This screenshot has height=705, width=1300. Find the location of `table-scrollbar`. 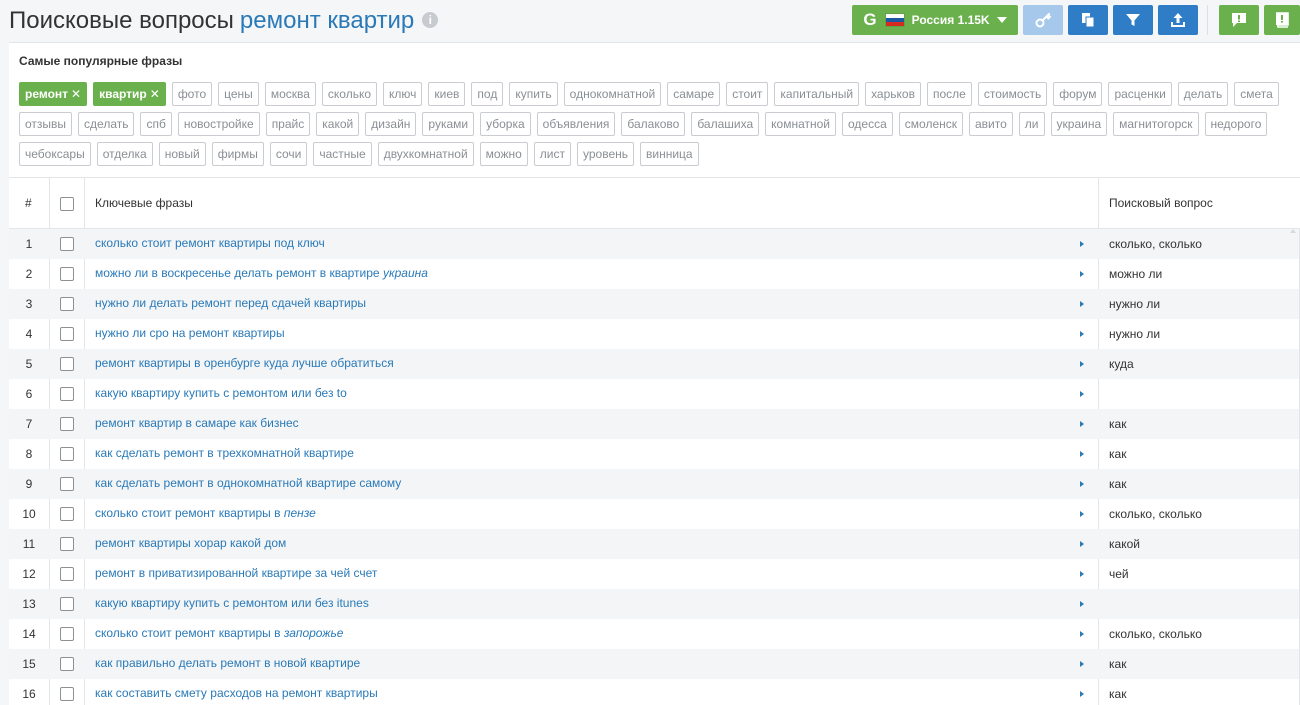

table-scrollbar is located at coordinates (1294, 467).